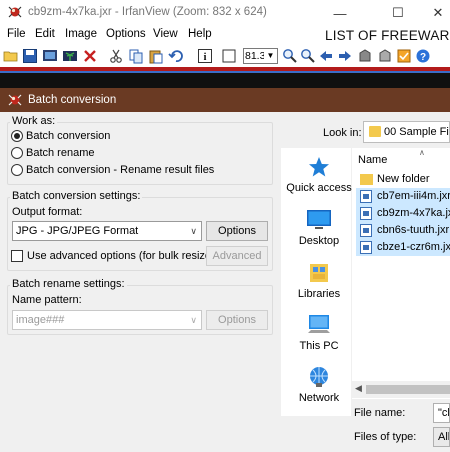  I want to click on advanced-options-checkbox, so click(17, 256).